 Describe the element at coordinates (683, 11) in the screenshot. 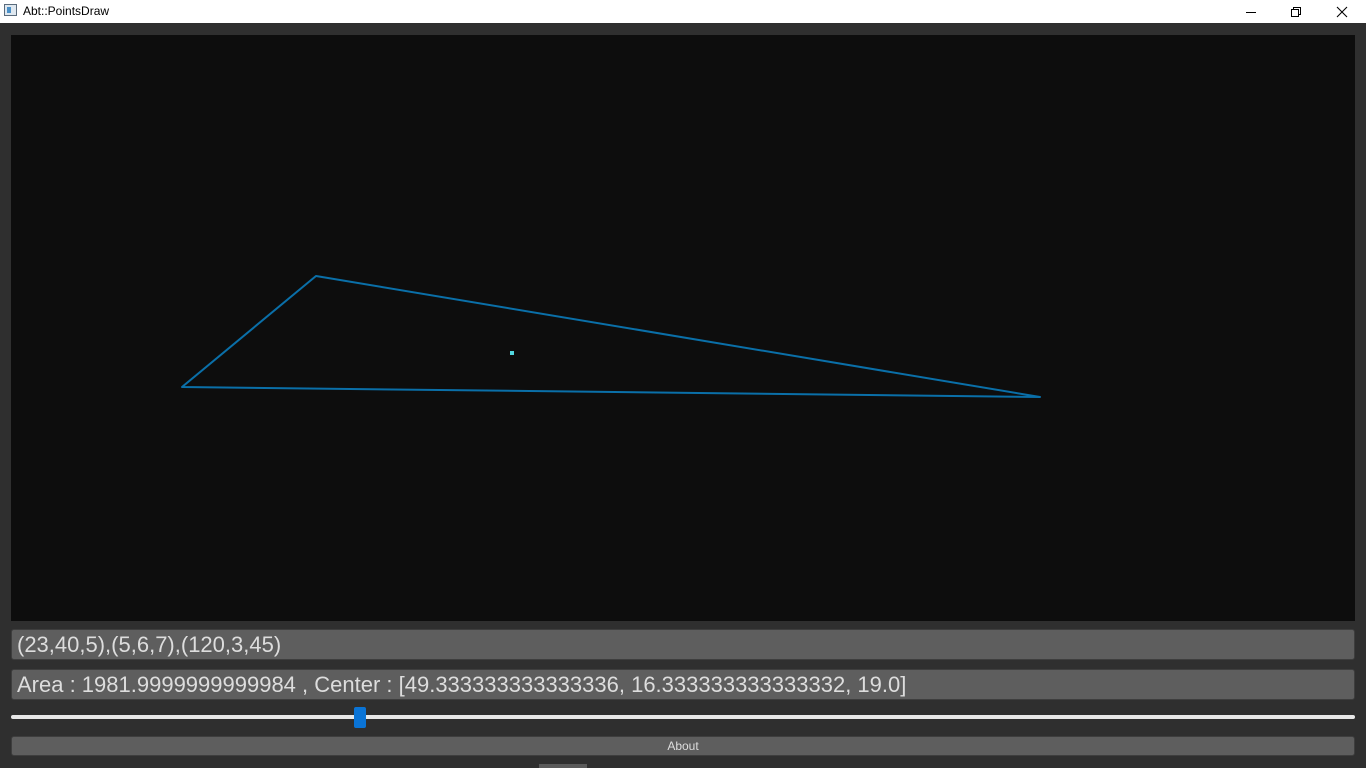

I see `title-bar: Abt::PointsDraw` at that location.